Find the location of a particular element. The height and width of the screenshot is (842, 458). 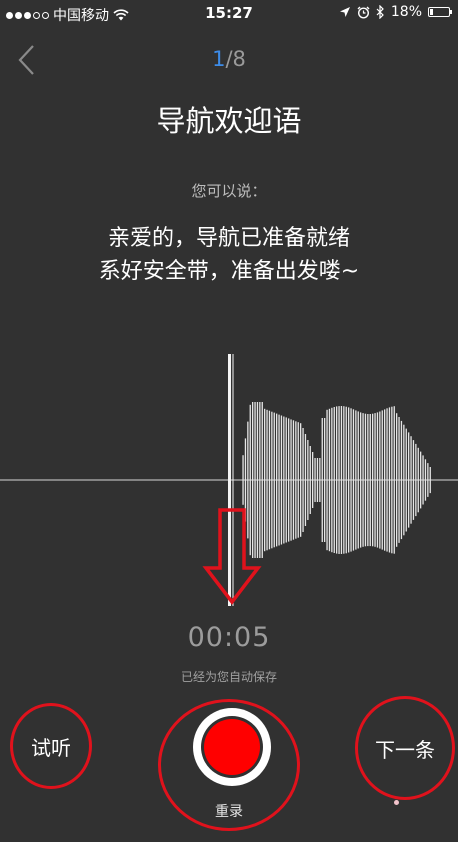

listen-label: 试听 is located at coordinates (51, 747).